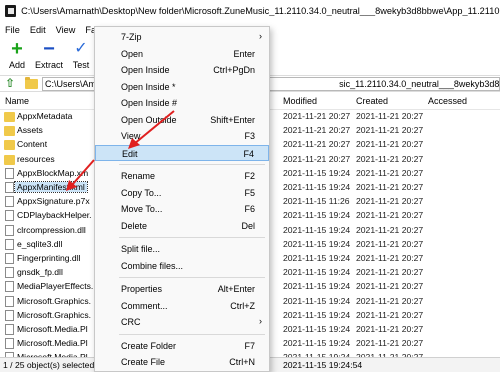 The width and height of the screenshot is (500, 372). Describe the element at coordinates (81, 48) in the screenshot. I see `test-icon: ✓` at that location.